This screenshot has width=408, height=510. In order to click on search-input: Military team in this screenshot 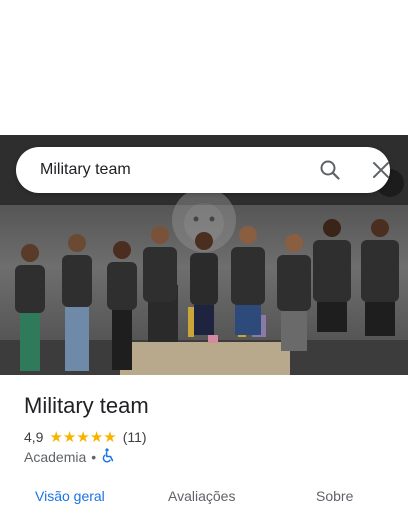, I will do `click(85, 170)`.